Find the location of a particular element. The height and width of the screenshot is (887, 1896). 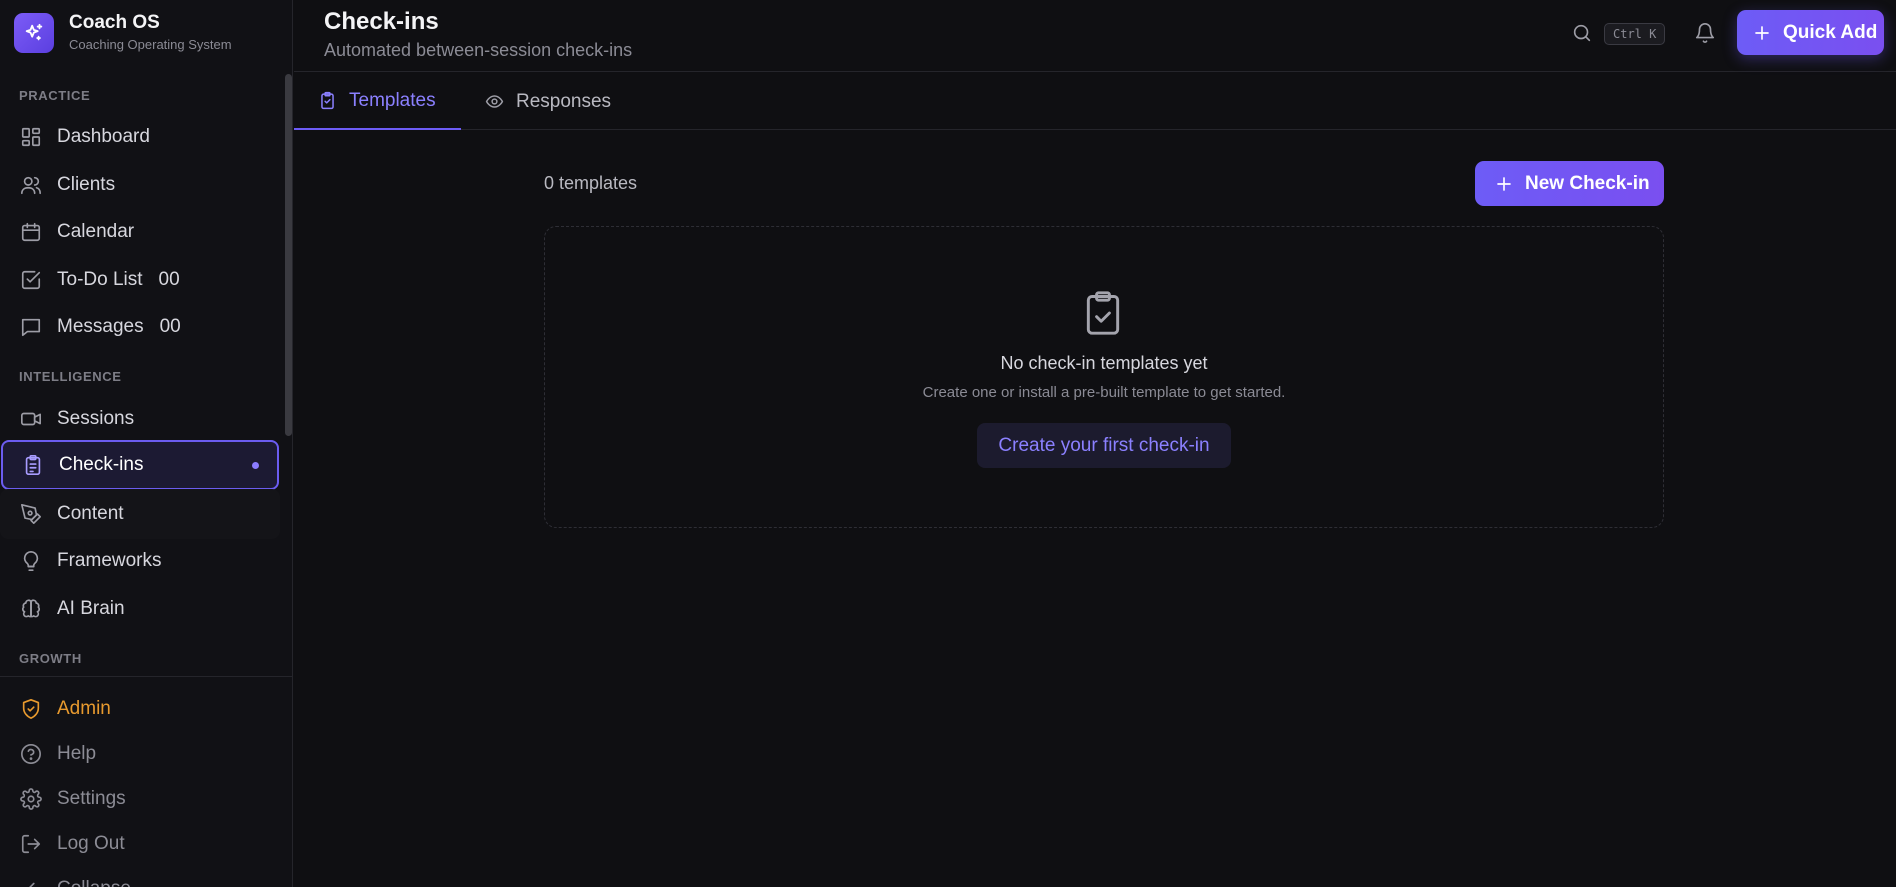

search-icon is located at coordinates (1582, 33).